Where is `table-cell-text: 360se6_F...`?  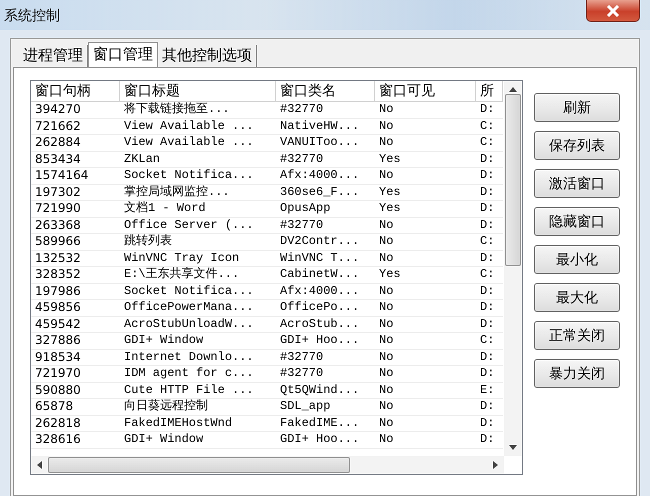 table-cell-text: 360se6_F... is located at coordinates (319, 192).